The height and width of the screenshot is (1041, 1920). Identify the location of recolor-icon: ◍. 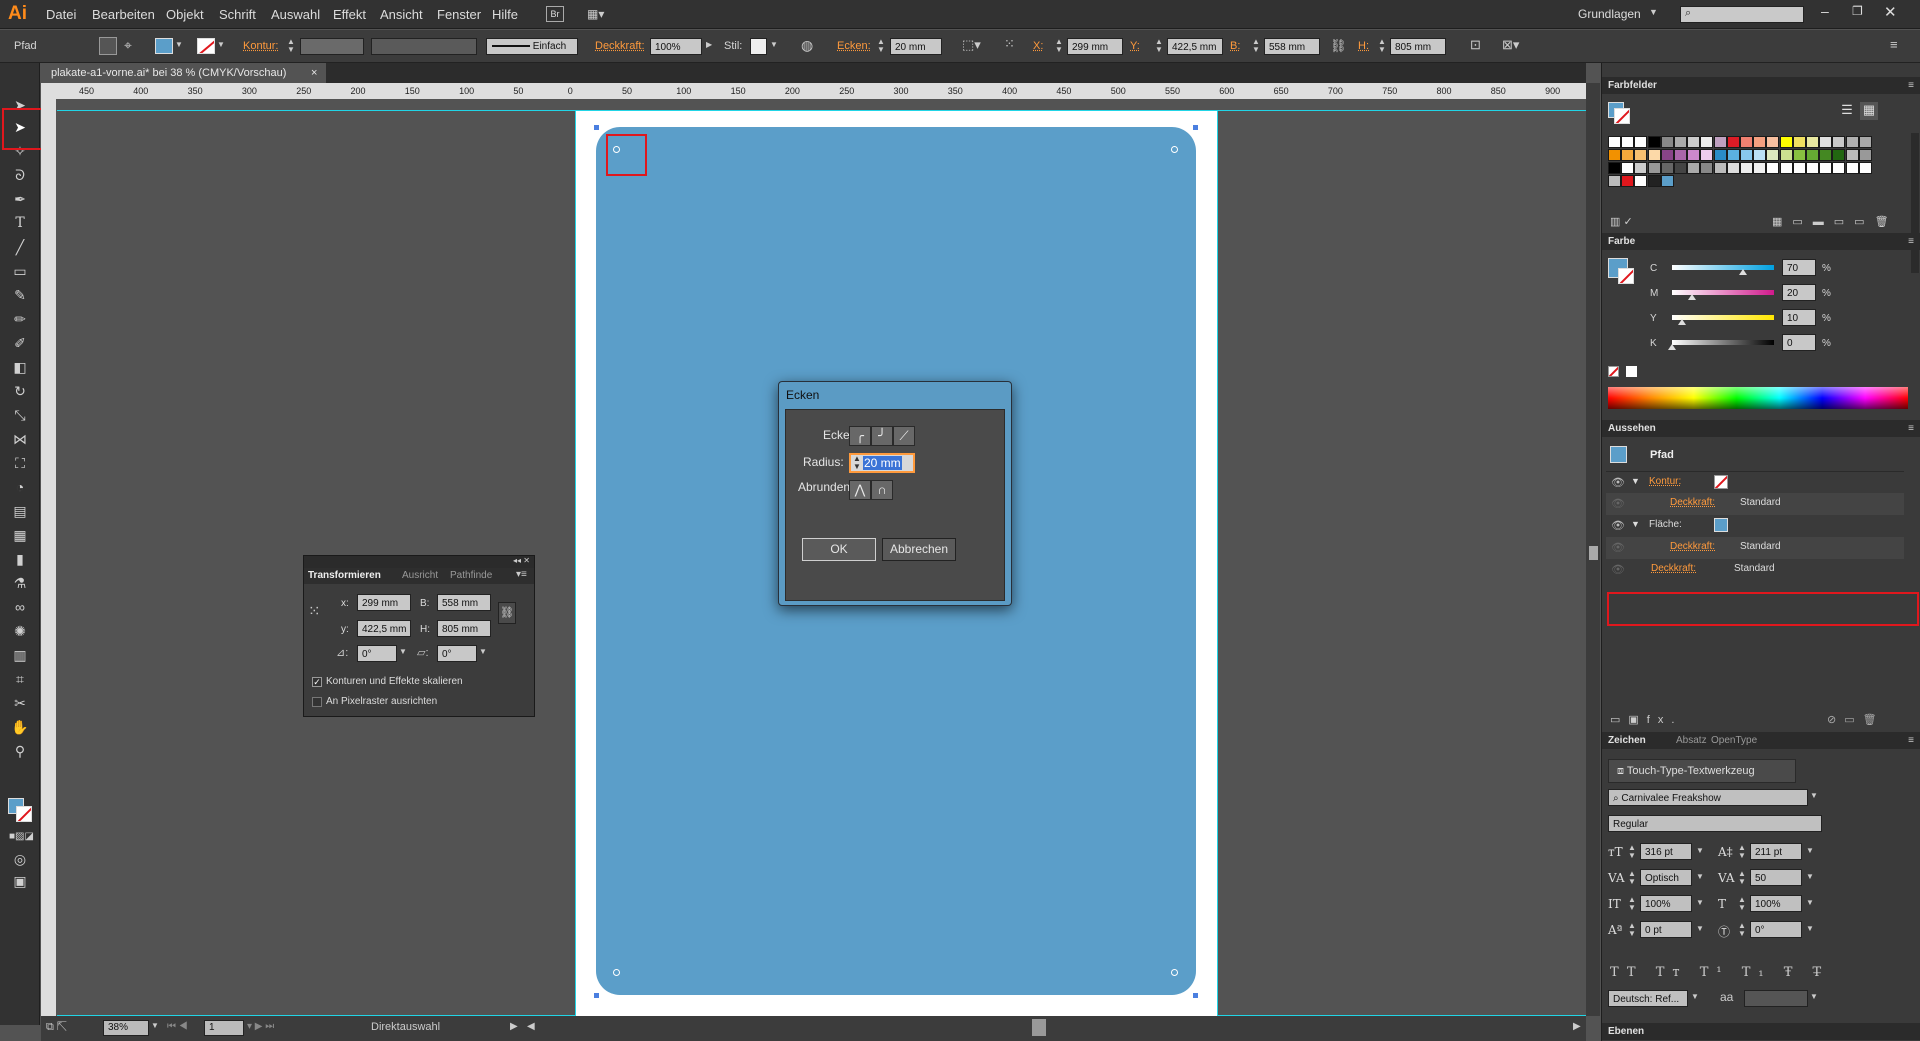
(807, 45).